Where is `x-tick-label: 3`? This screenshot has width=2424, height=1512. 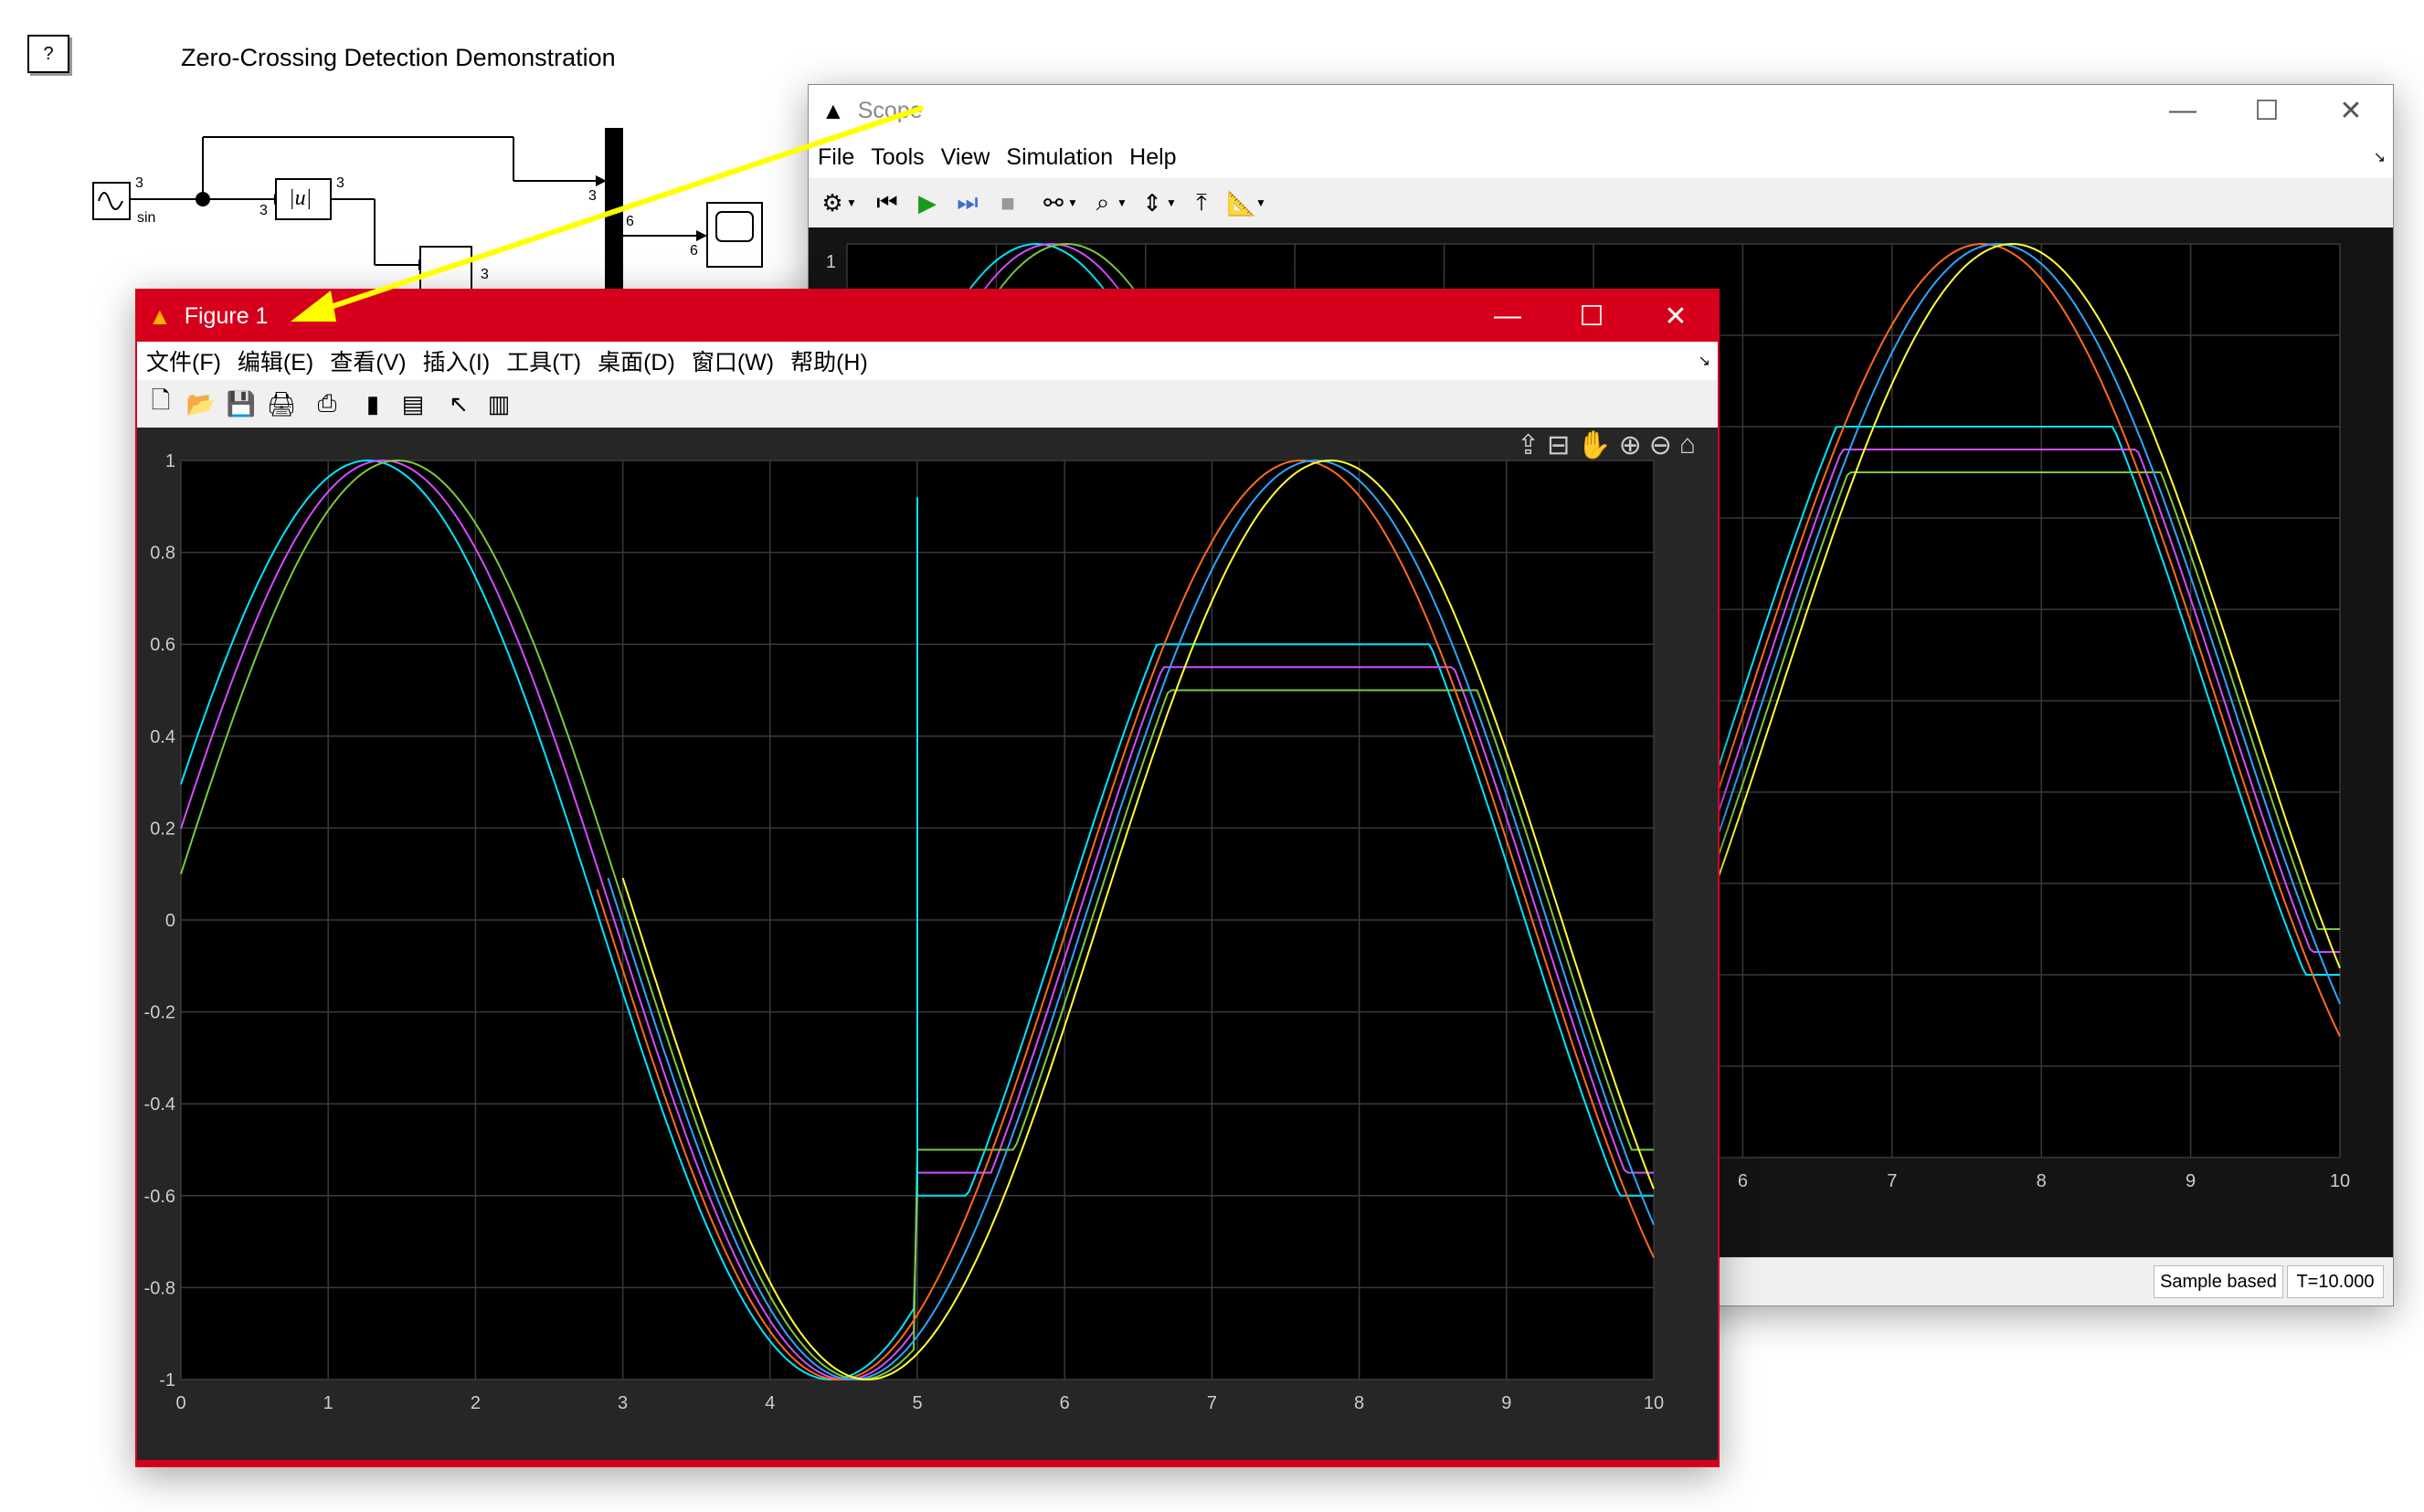
x-tick-label: 3 is located at coordinates (623, 1403).